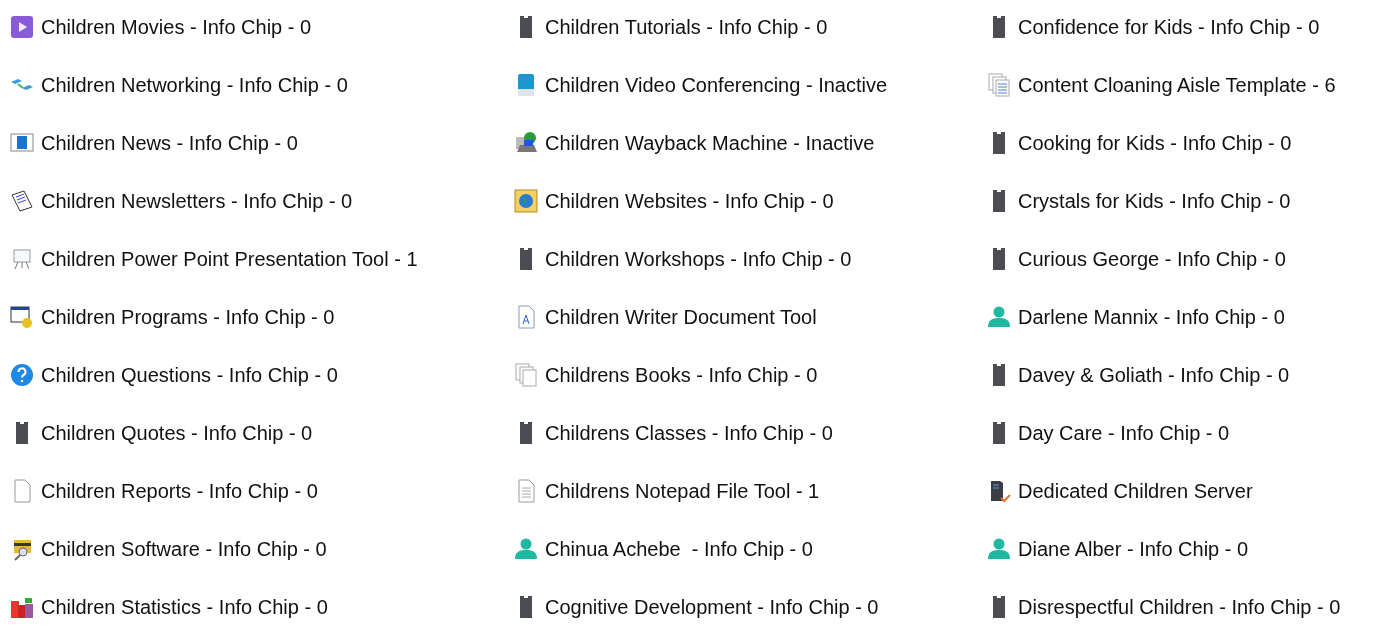 This screenshot has width=1375, height=628. Describe the element at coordinates (229, 259) in the screenshot. I see `item-label: Children Power Point Presentation Tool - 1` at that location.